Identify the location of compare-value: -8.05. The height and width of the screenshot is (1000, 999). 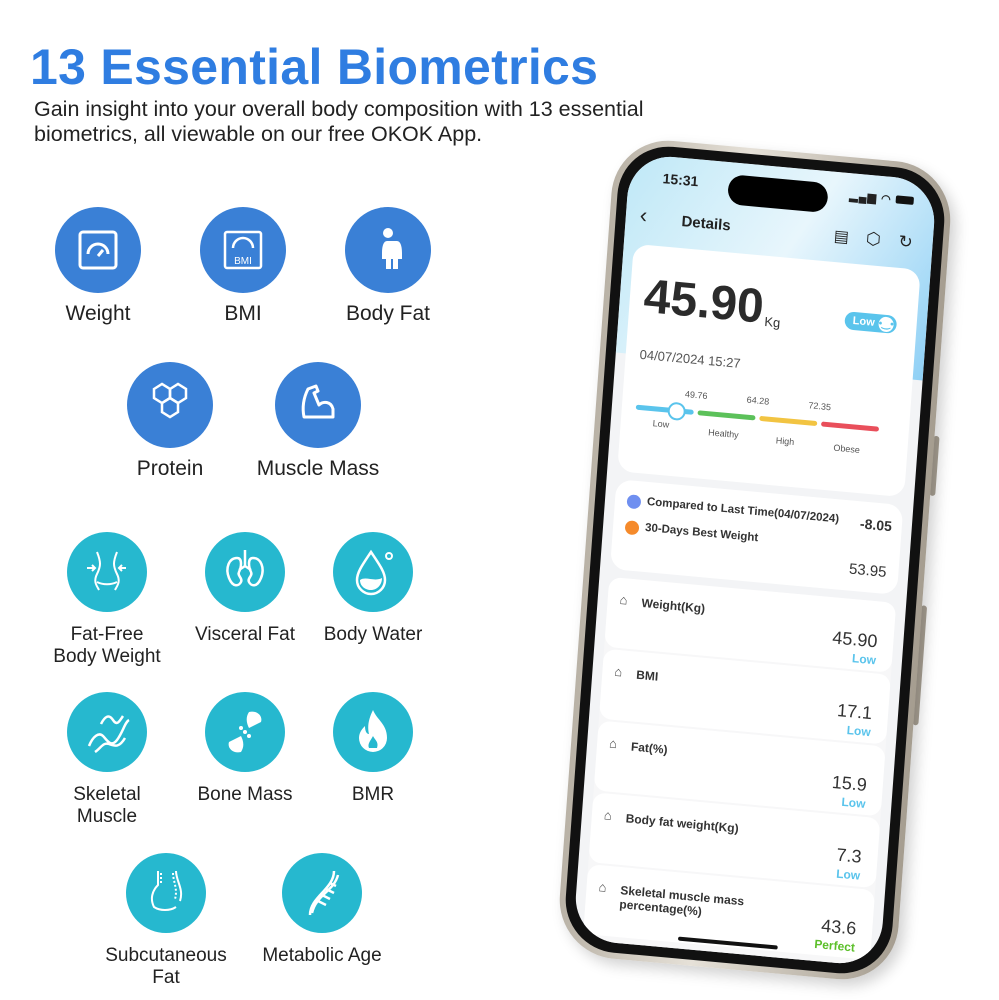
(876, 525).